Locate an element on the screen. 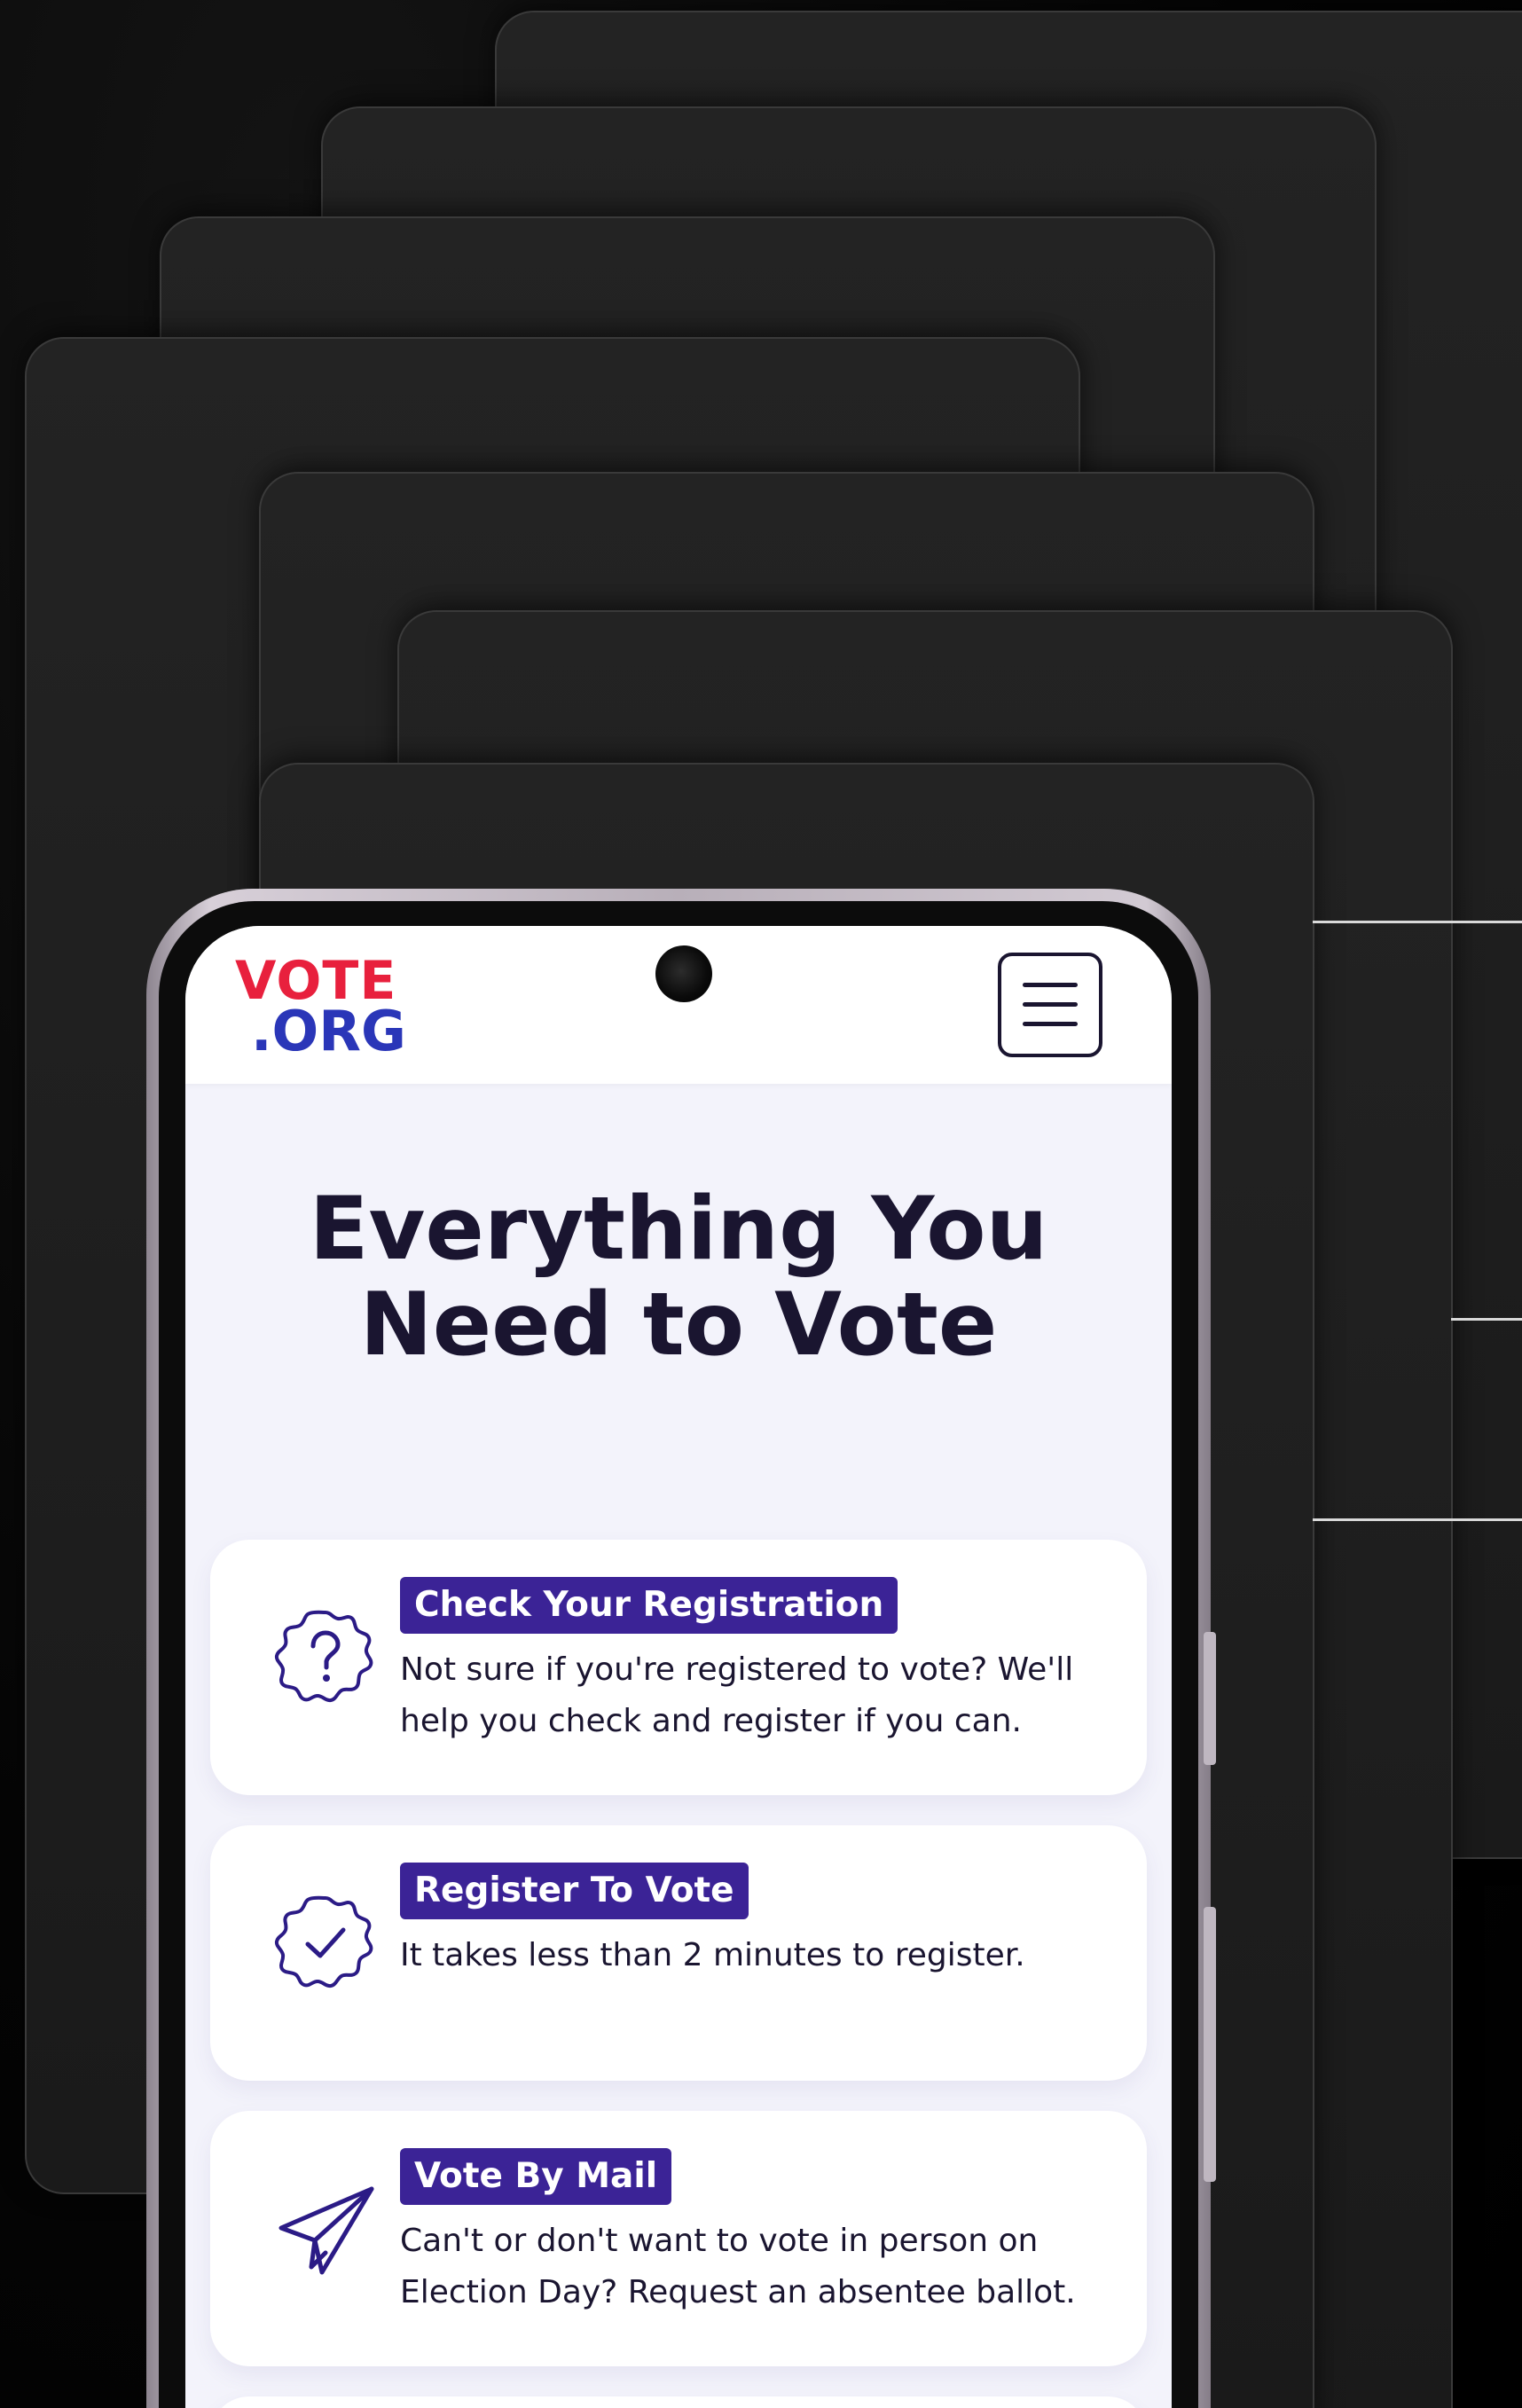  next-action-card is located at coordinates (678, 2402).